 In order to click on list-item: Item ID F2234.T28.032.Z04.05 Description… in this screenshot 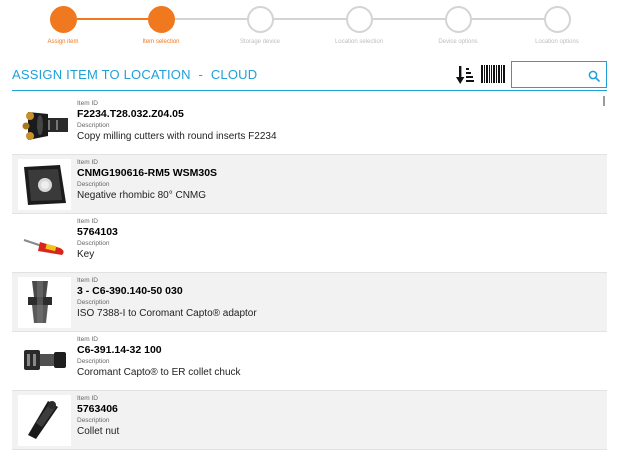, I will do `click(309, 125)`.